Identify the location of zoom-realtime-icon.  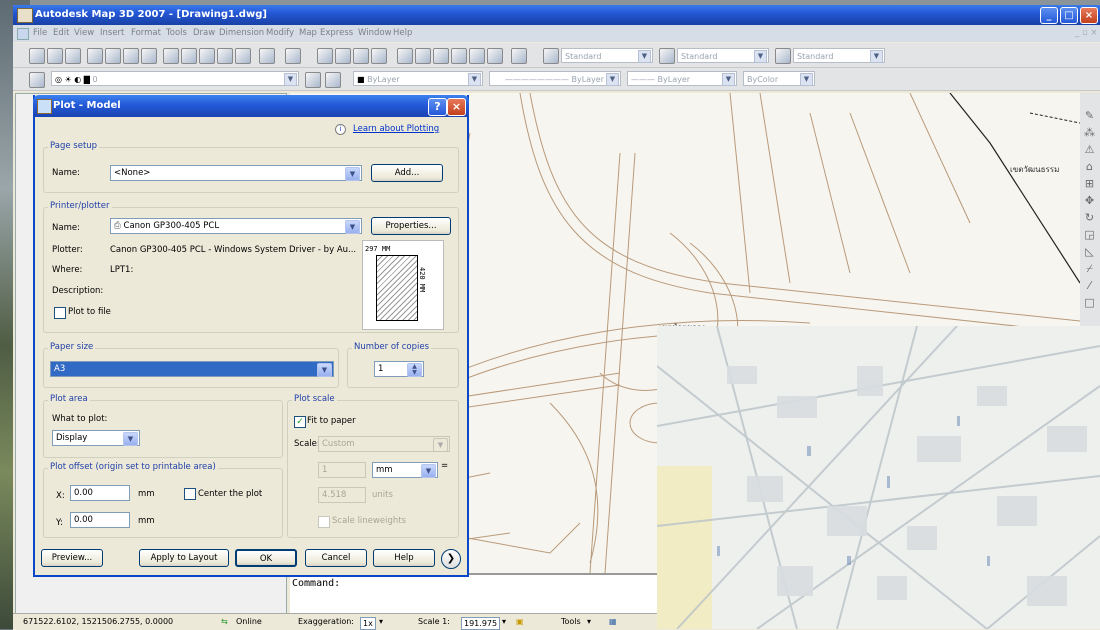
(343, 56).